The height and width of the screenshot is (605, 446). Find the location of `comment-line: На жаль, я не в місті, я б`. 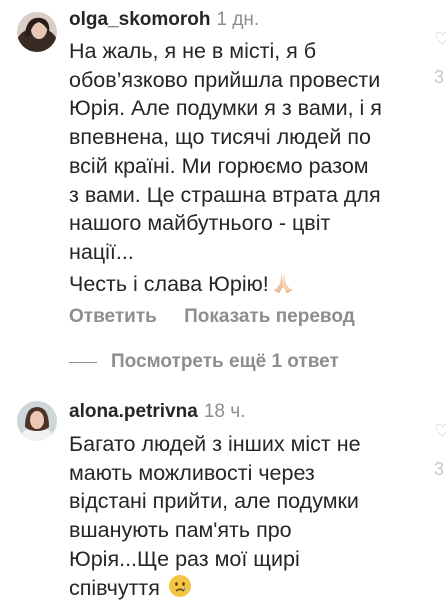

comment-line: На жаль, я не в місті, я б is located at coordinates (193, 51).